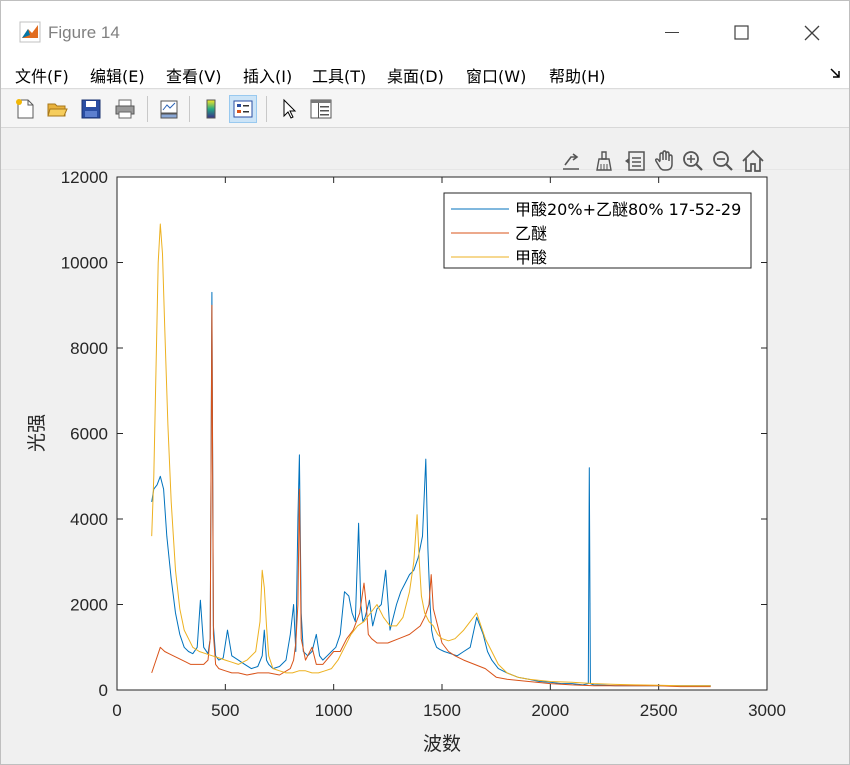 This screenshot has height=765, width=850. What do you see at coordinates (84, 177) in the screenshot?
I see `y-tick-label: 12000` at bounding box center [84, 177].